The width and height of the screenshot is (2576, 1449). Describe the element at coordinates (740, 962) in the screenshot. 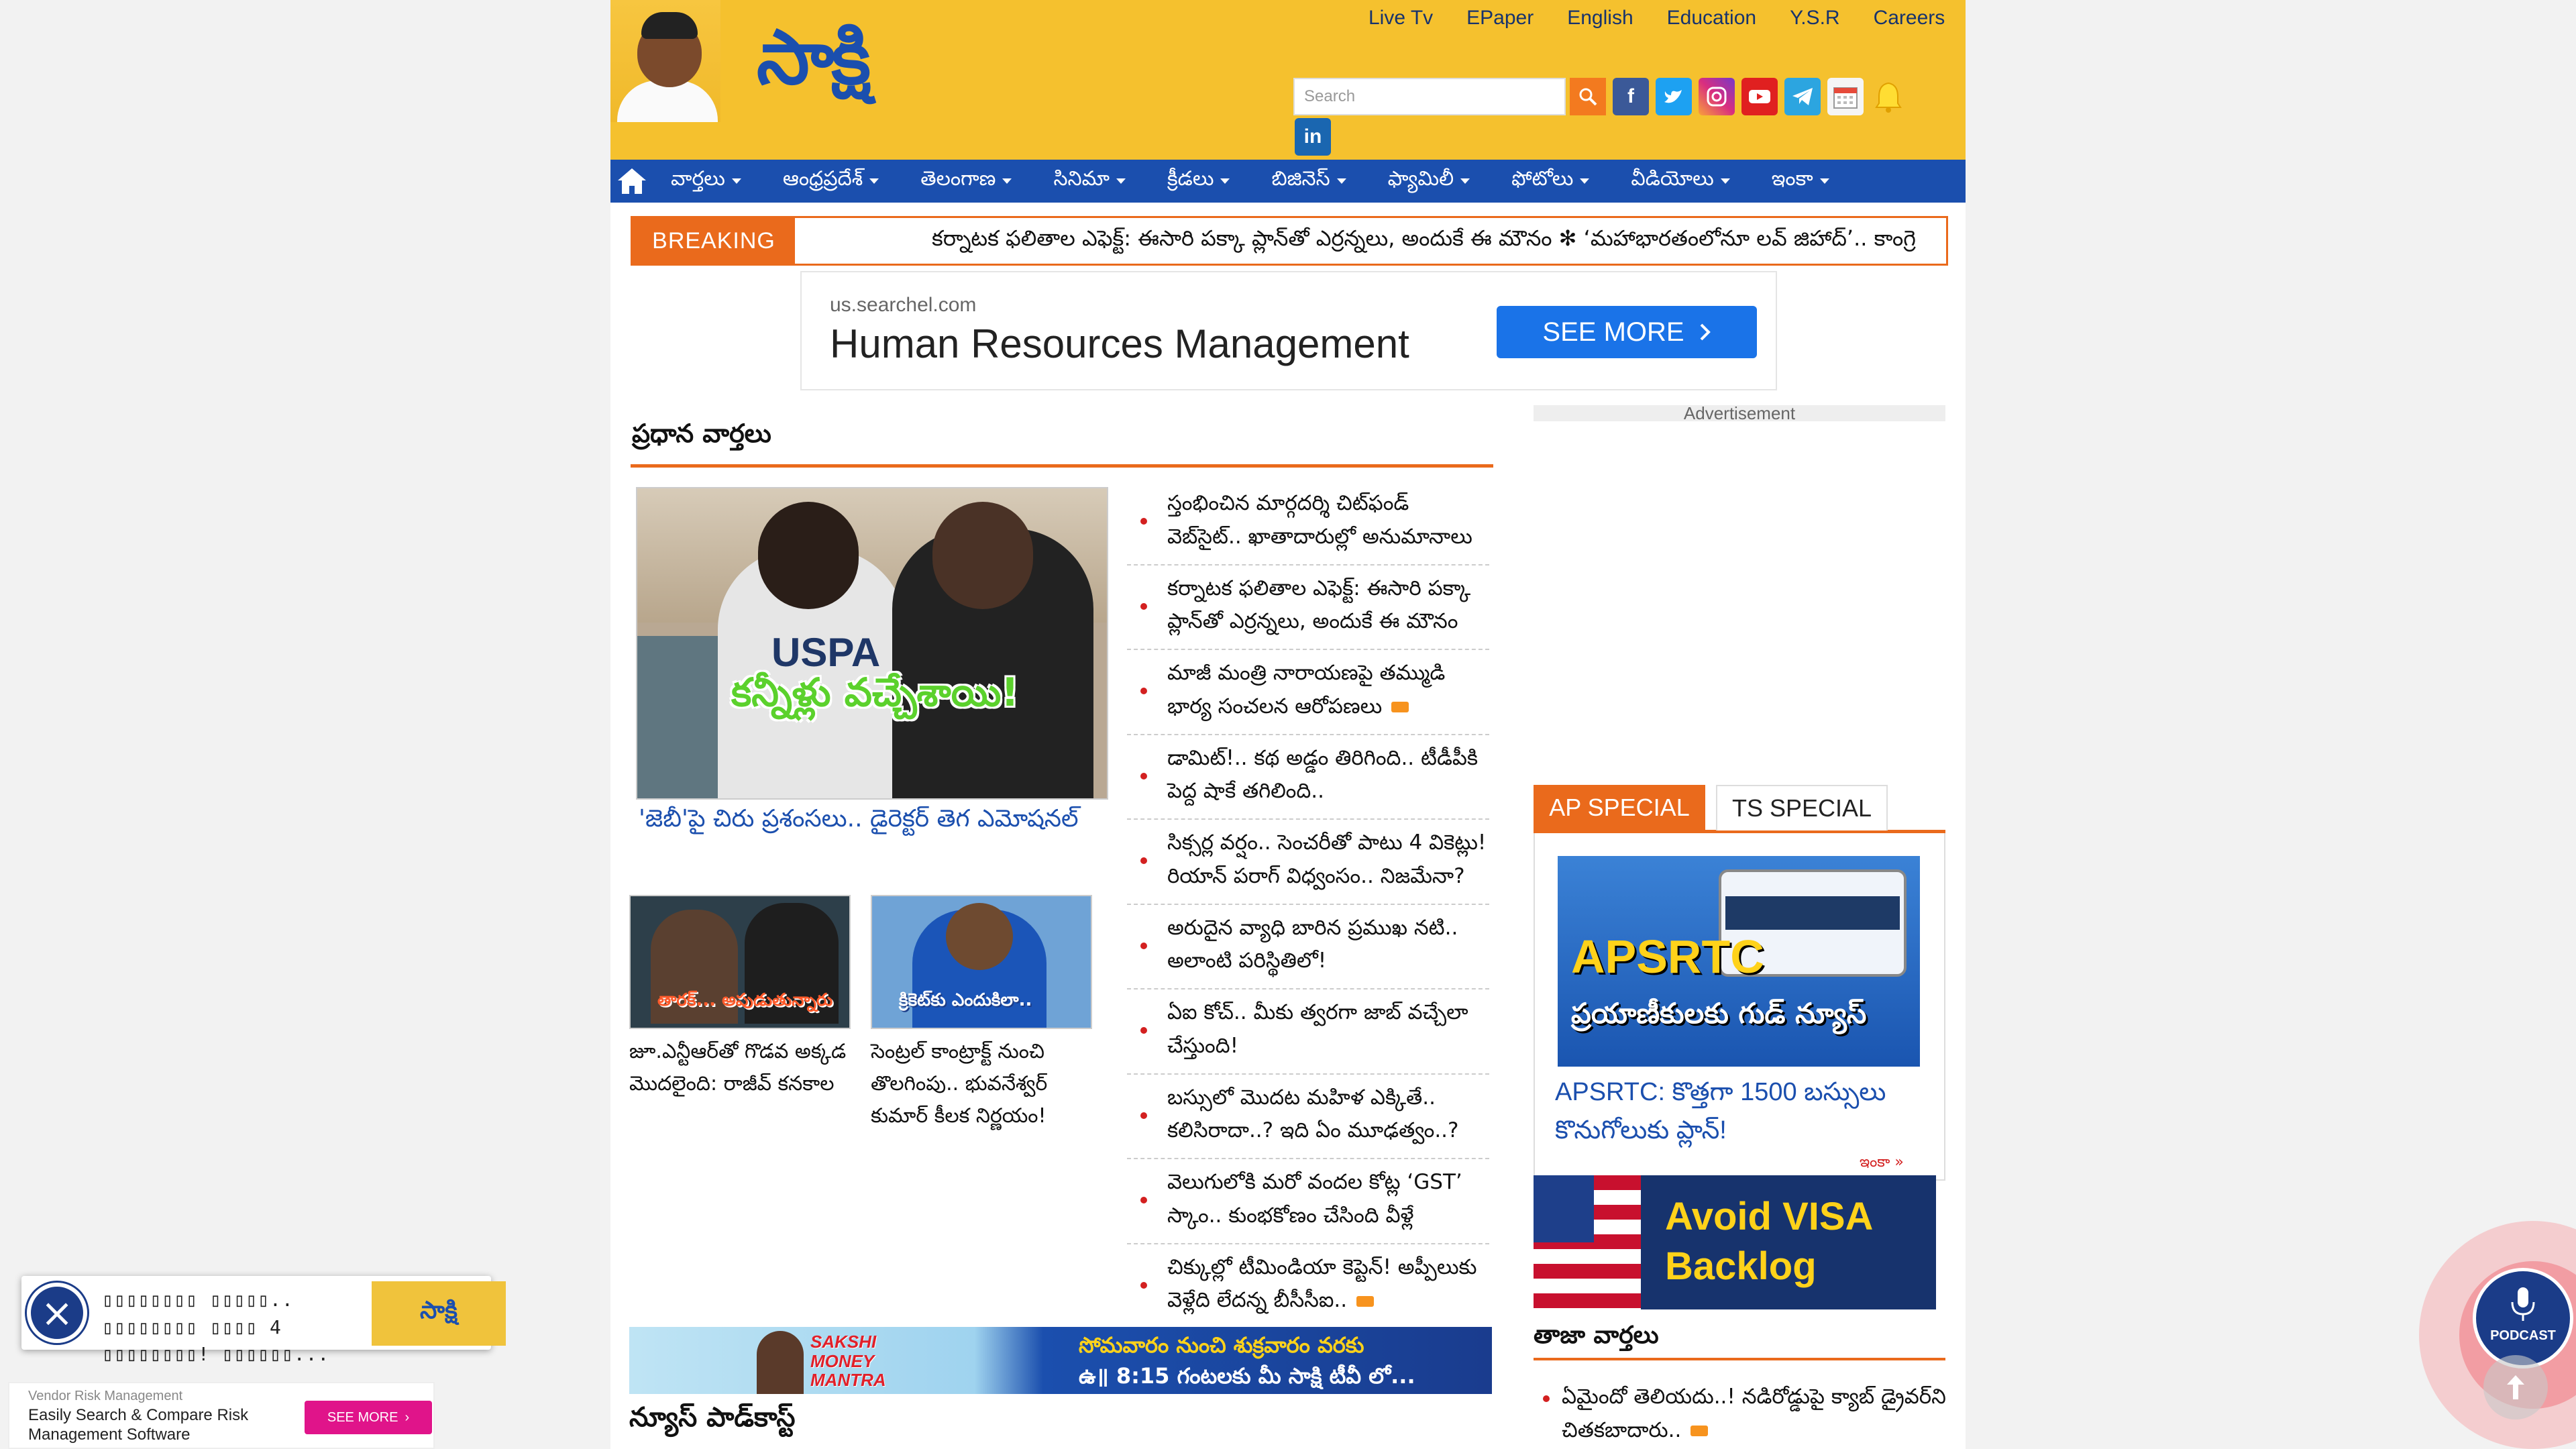

I see `thumb-image-1: తారక్... అపుడుతున్నారు` at that location.